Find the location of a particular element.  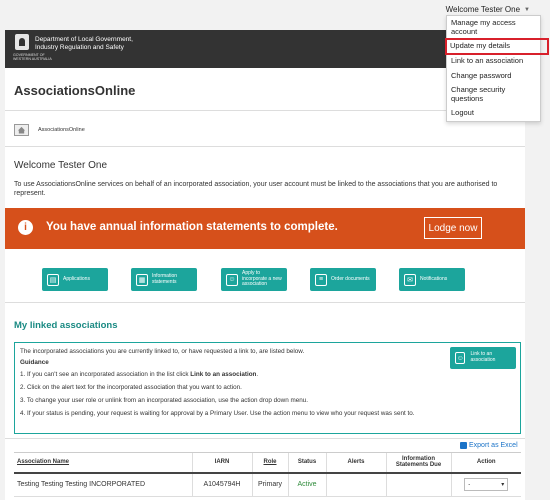

user-menu-label: Welcome Tester One is located at coordinates (483, 9).